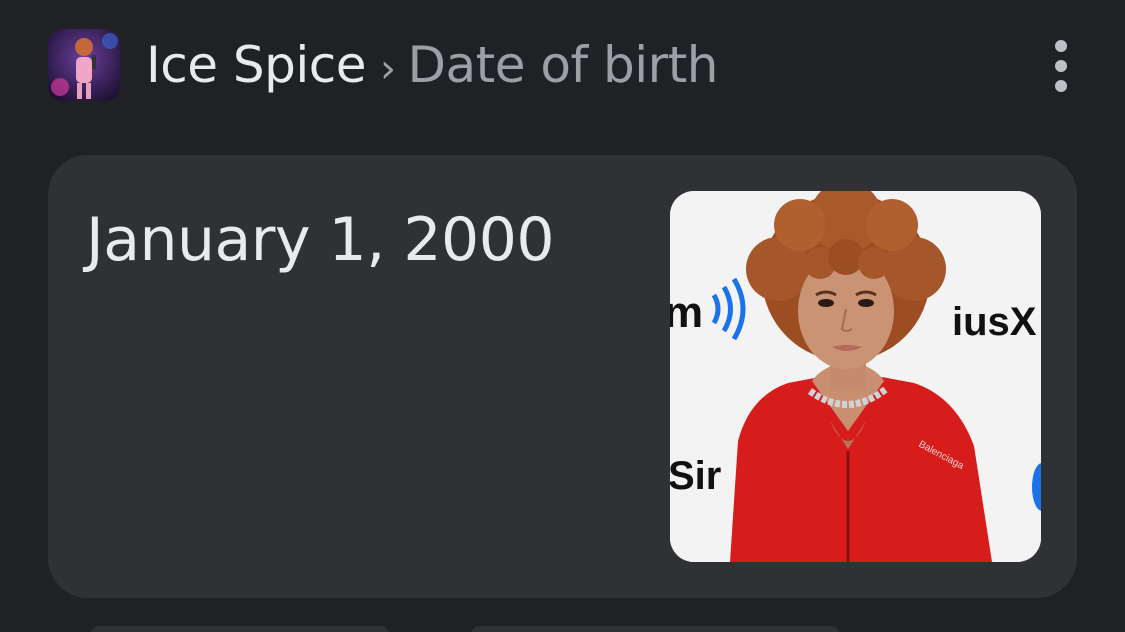  I want to click on backdrop-text-left: m, so click(686, 312).